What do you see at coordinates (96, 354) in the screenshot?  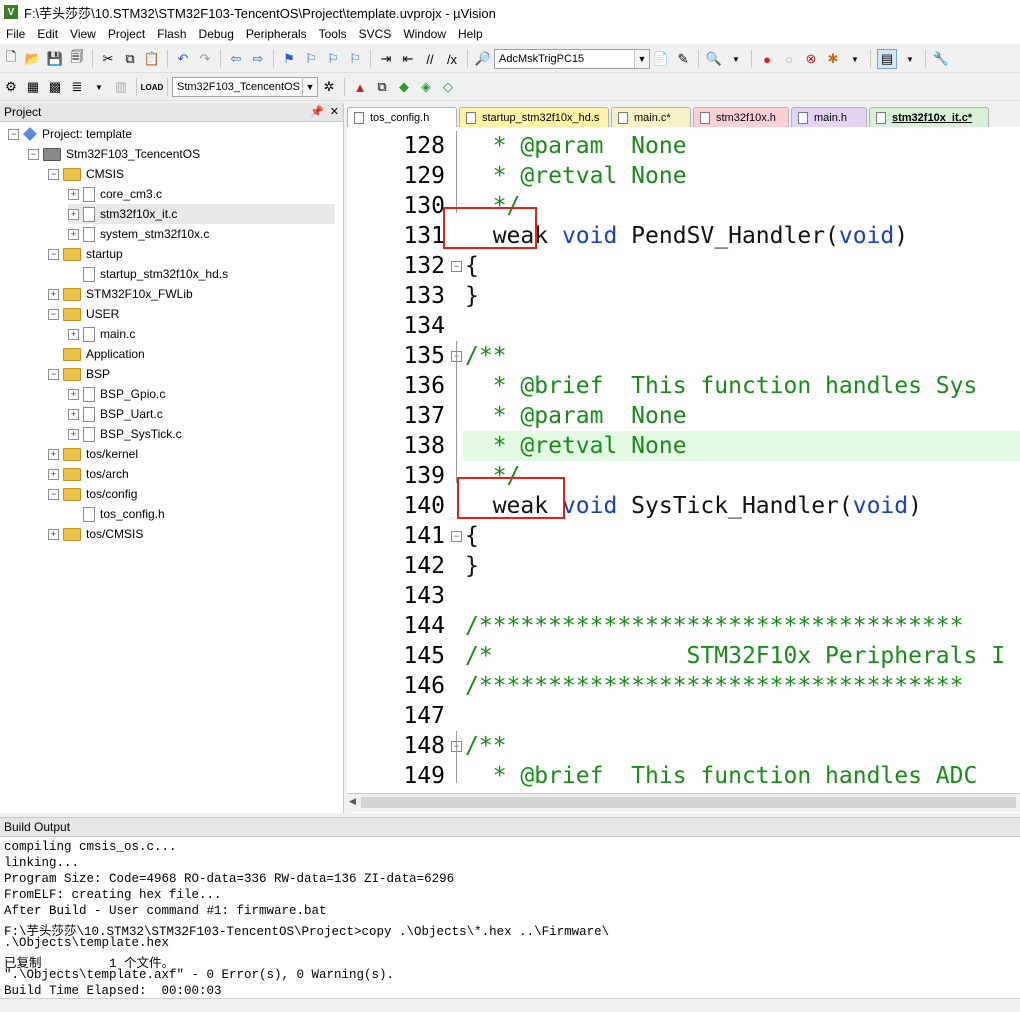 I see `tree-item: Application` at bounding box center [96, 354].